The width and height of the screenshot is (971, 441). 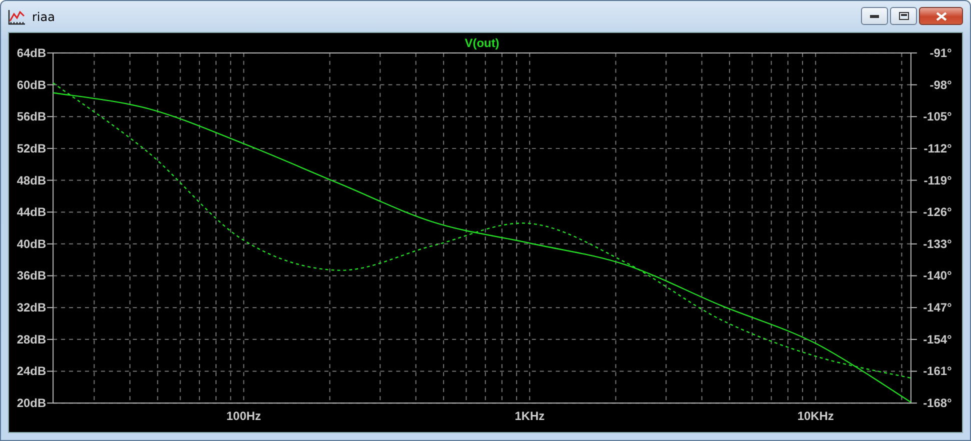 What do you see at coordinates (31, 243) in the screenshot?
I see `tick-label: 40dB` at bounding box center [31, 243].